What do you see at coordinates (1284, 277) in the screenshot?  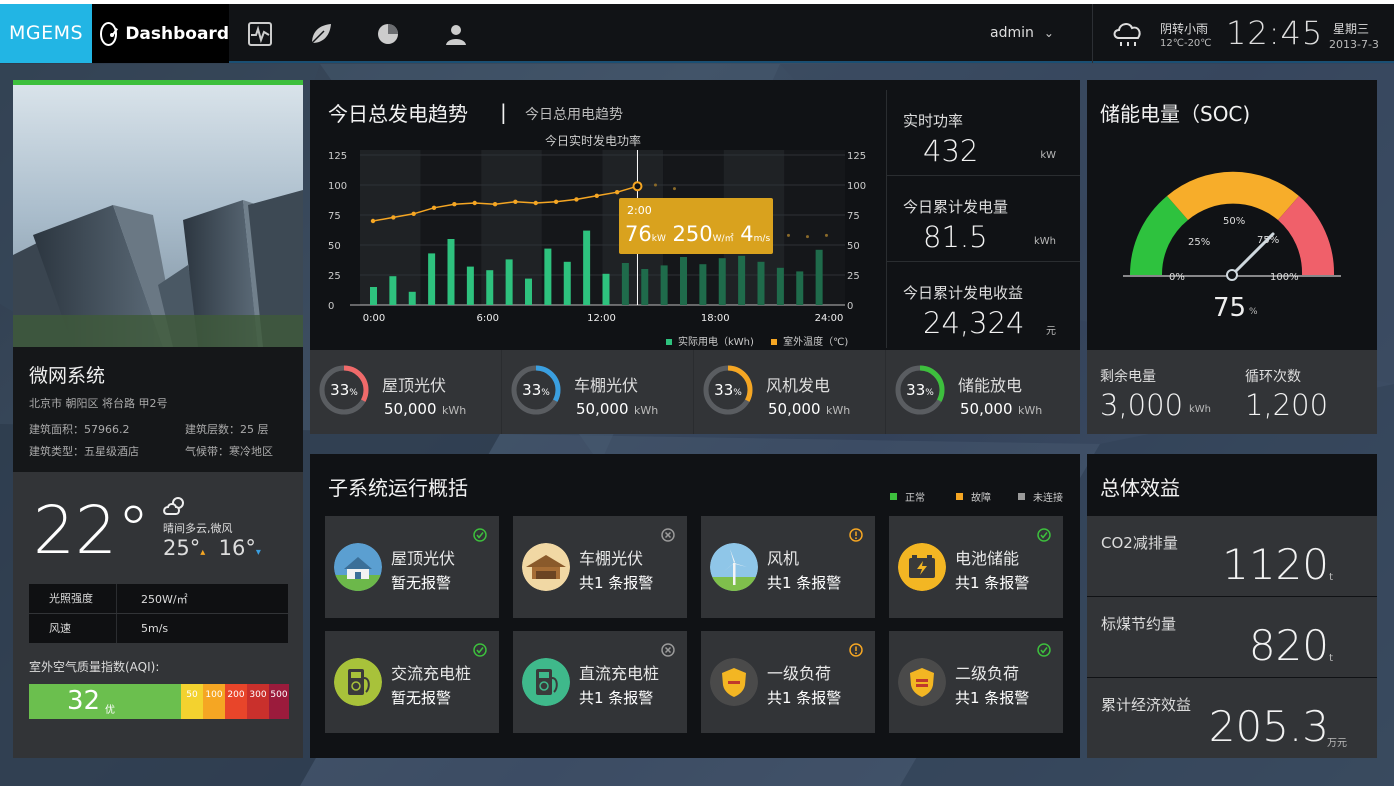 I see `soc-tick-100: 100%` at bounding box center [1284, 277].